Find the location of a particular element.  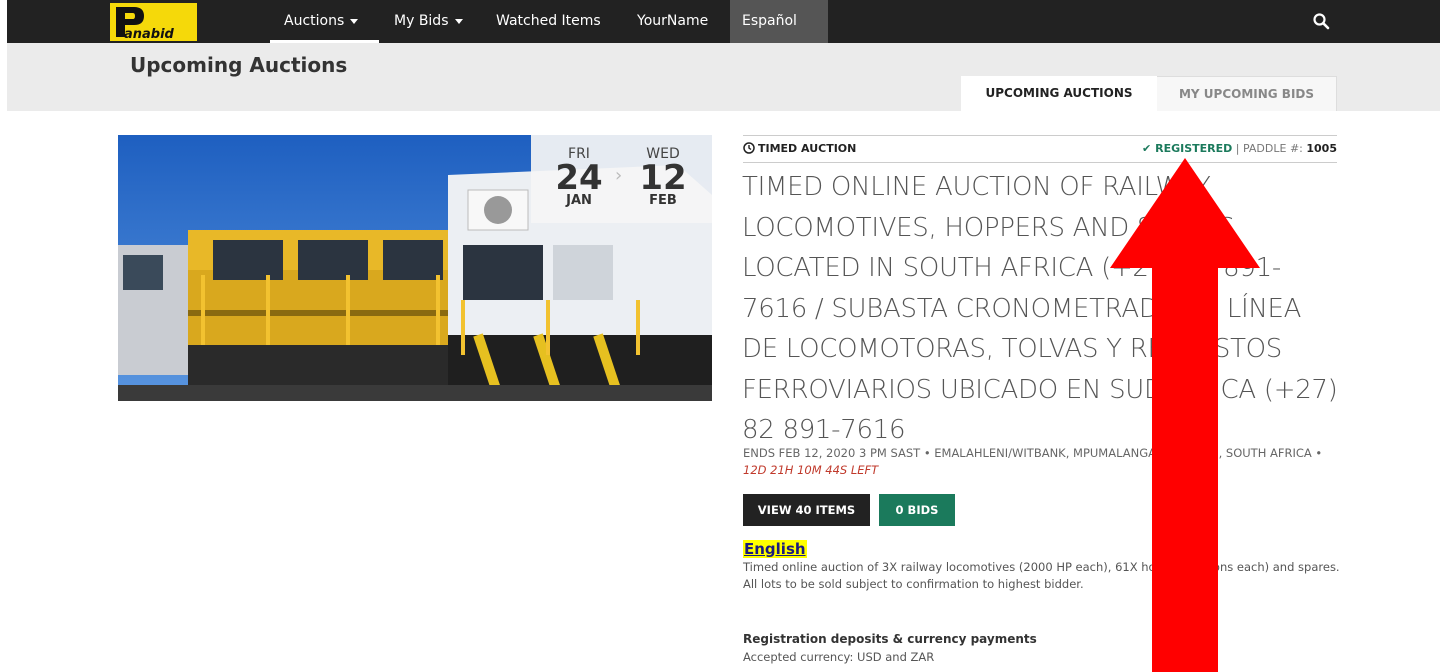

nav-my-bids: My Bids is located at coordinates (428, 21).